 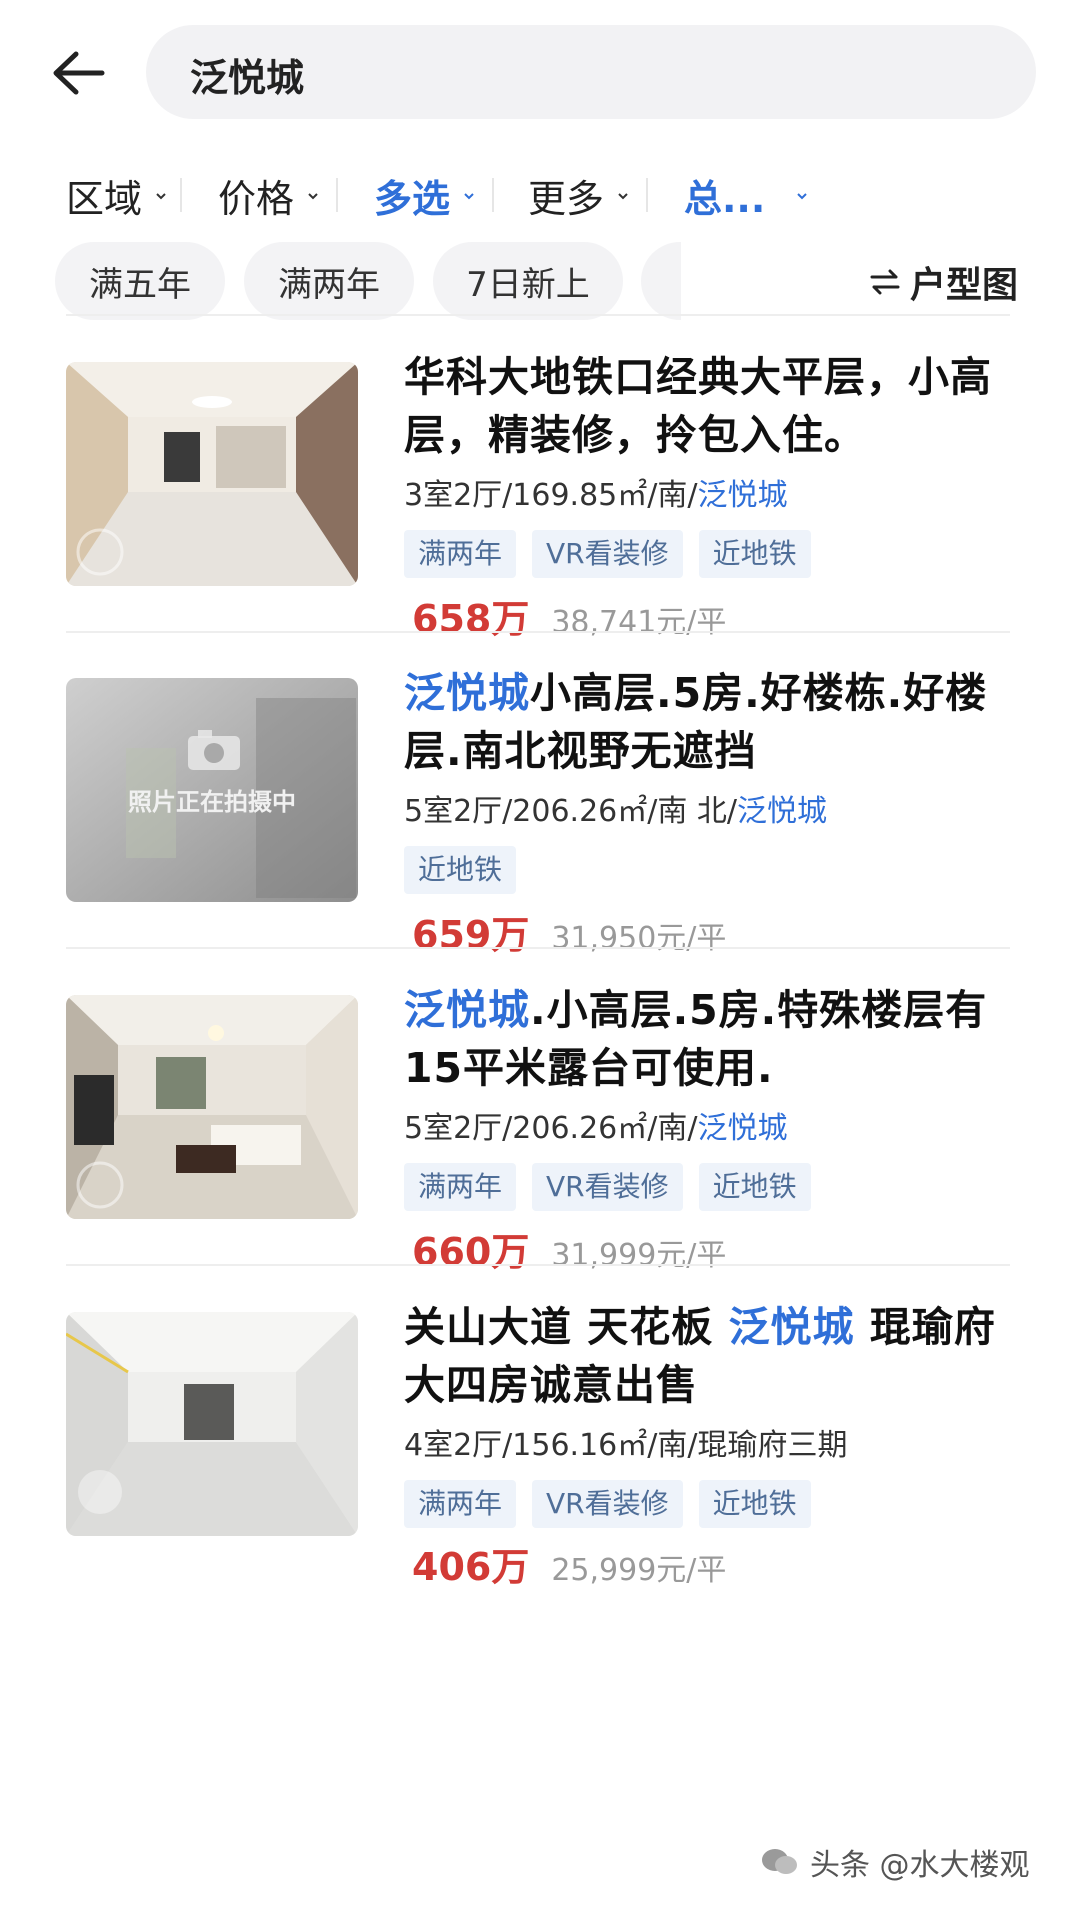 I want to click on total-price: 658万, so click(x=471, y=619).